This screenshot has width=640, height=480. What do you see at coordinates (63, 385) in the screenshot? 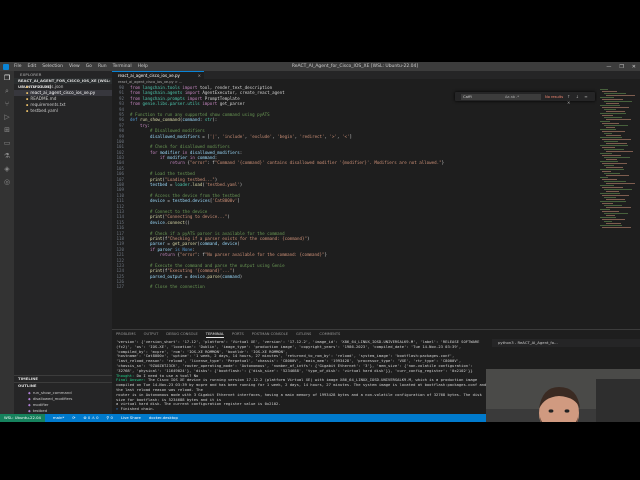
I see `outline-section: OUTLINE` at bounding box center [63, 385].